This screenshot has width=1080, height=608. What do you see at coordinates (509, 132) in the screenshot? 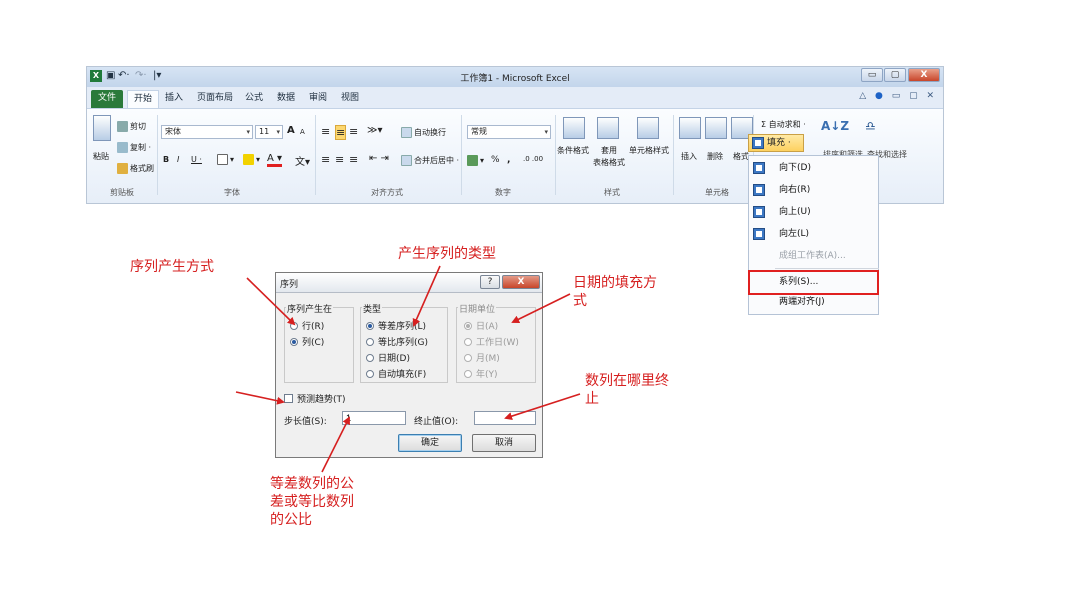
I see `number-format-select: 常规 ▾` at bounding box center [509, 132].